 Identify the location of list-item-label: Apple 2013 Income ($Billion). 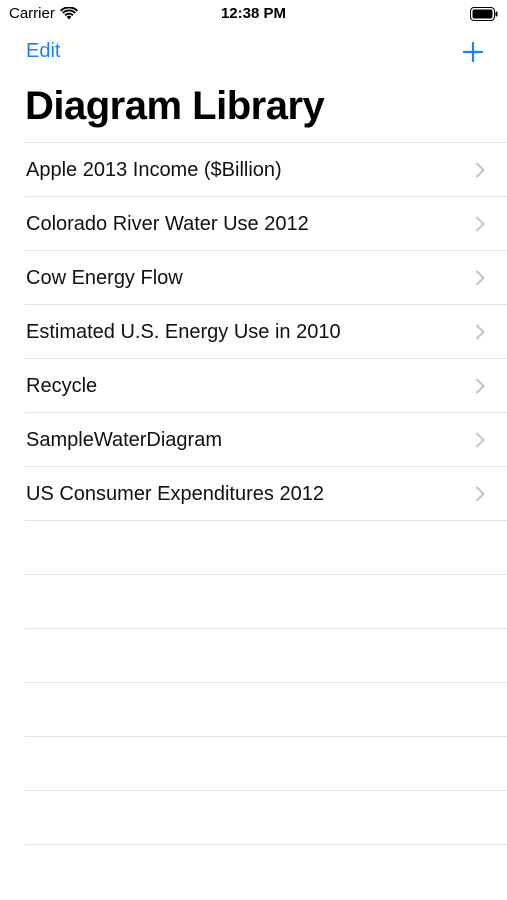
(154, 170).